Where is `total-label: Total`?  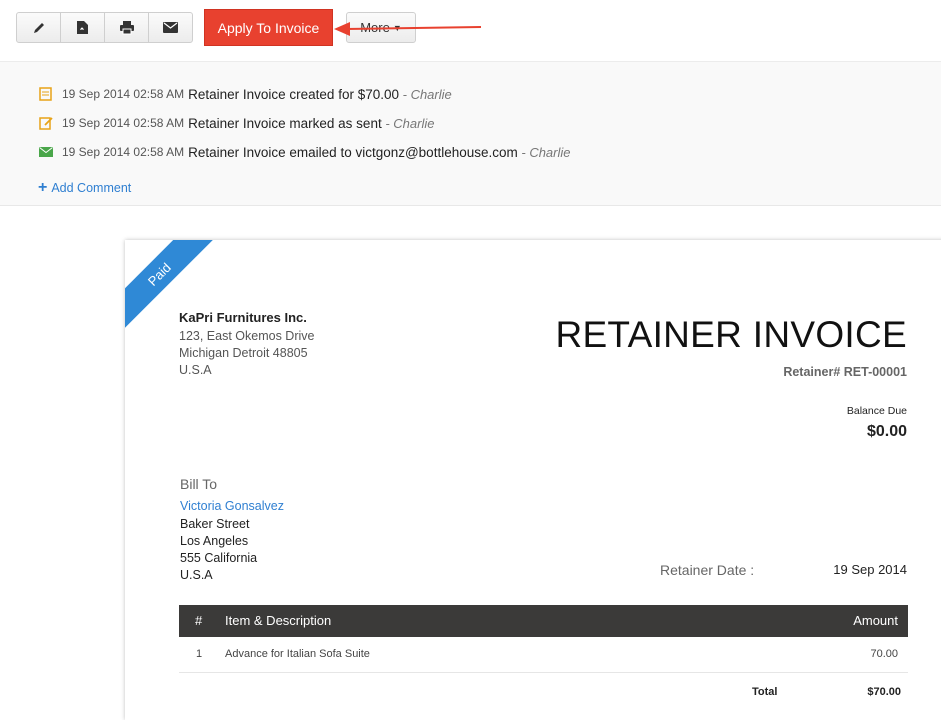 total-label: Total is located at coordinates (765, 692).